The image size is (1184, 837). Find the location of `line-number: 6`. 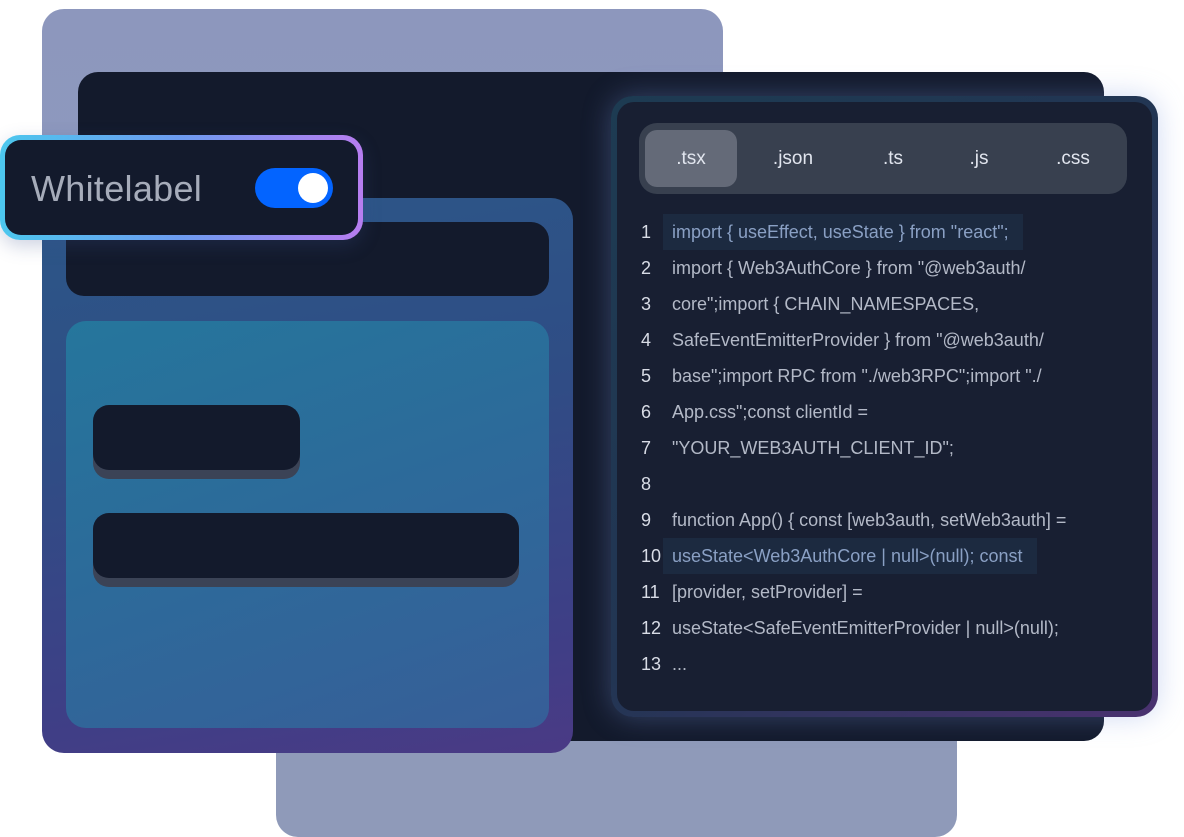

line-number: 6 is located at coordinates (646, 412).